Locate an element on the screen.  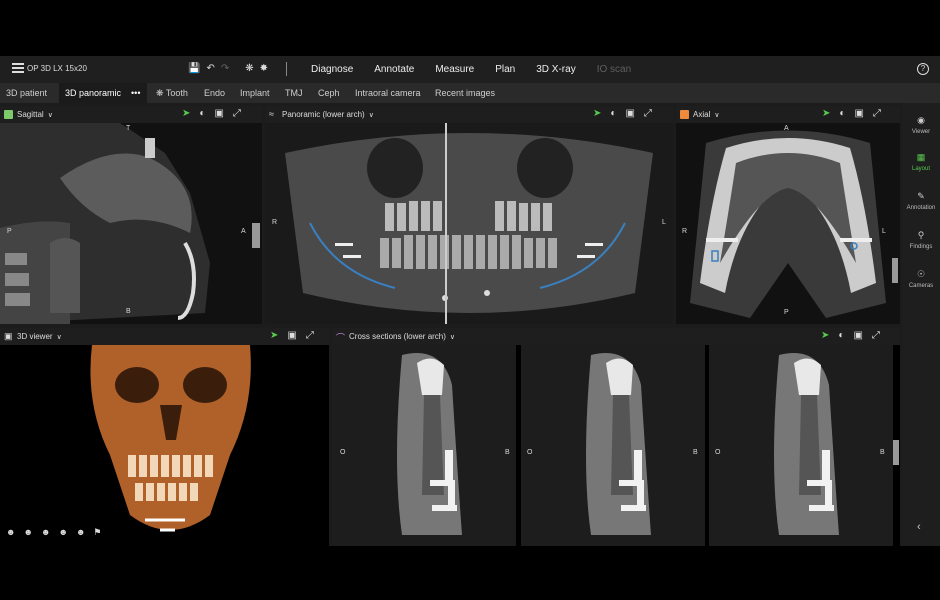
tab-more-icon: ••• is located at coordinates (135, 93).